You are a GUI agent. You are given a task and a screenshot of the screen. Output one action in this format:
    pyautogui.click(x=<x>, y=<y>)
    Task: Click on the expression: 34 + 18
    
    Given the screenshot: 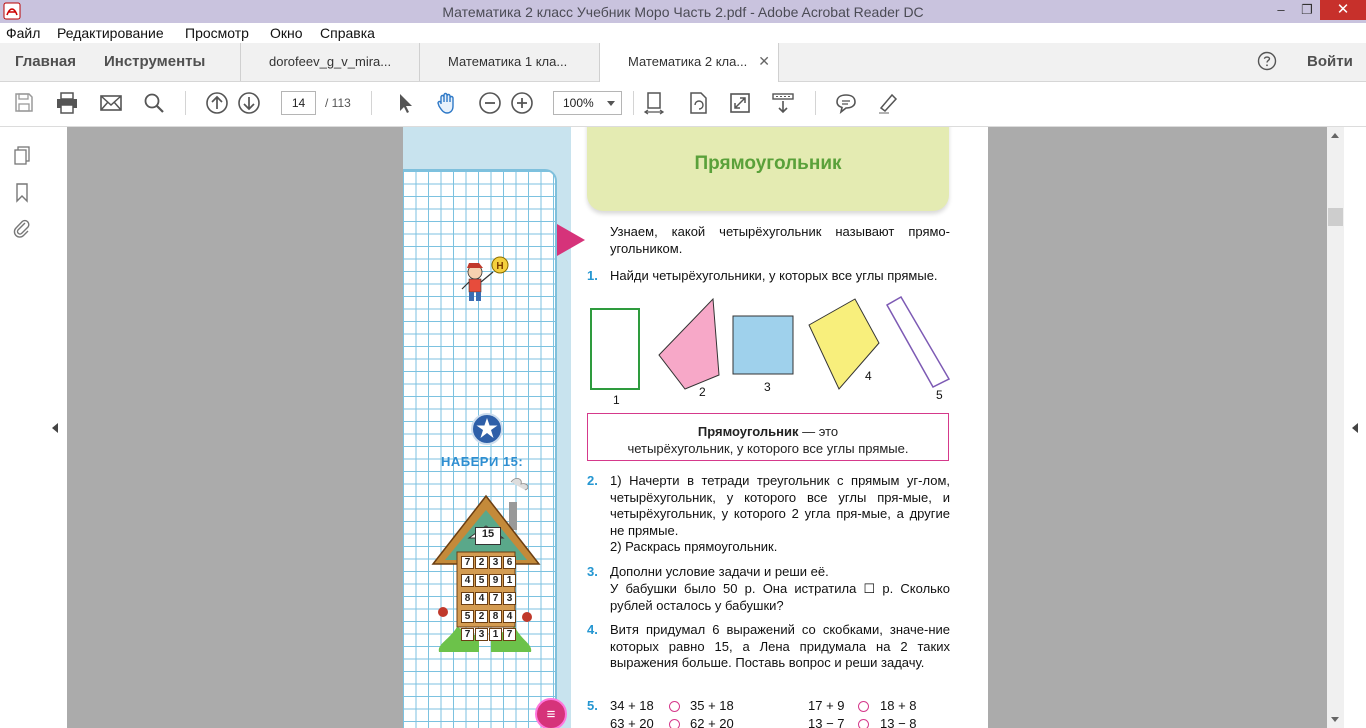 What is the action you would take?
    pyautogui.click(x=632, y=705)
    